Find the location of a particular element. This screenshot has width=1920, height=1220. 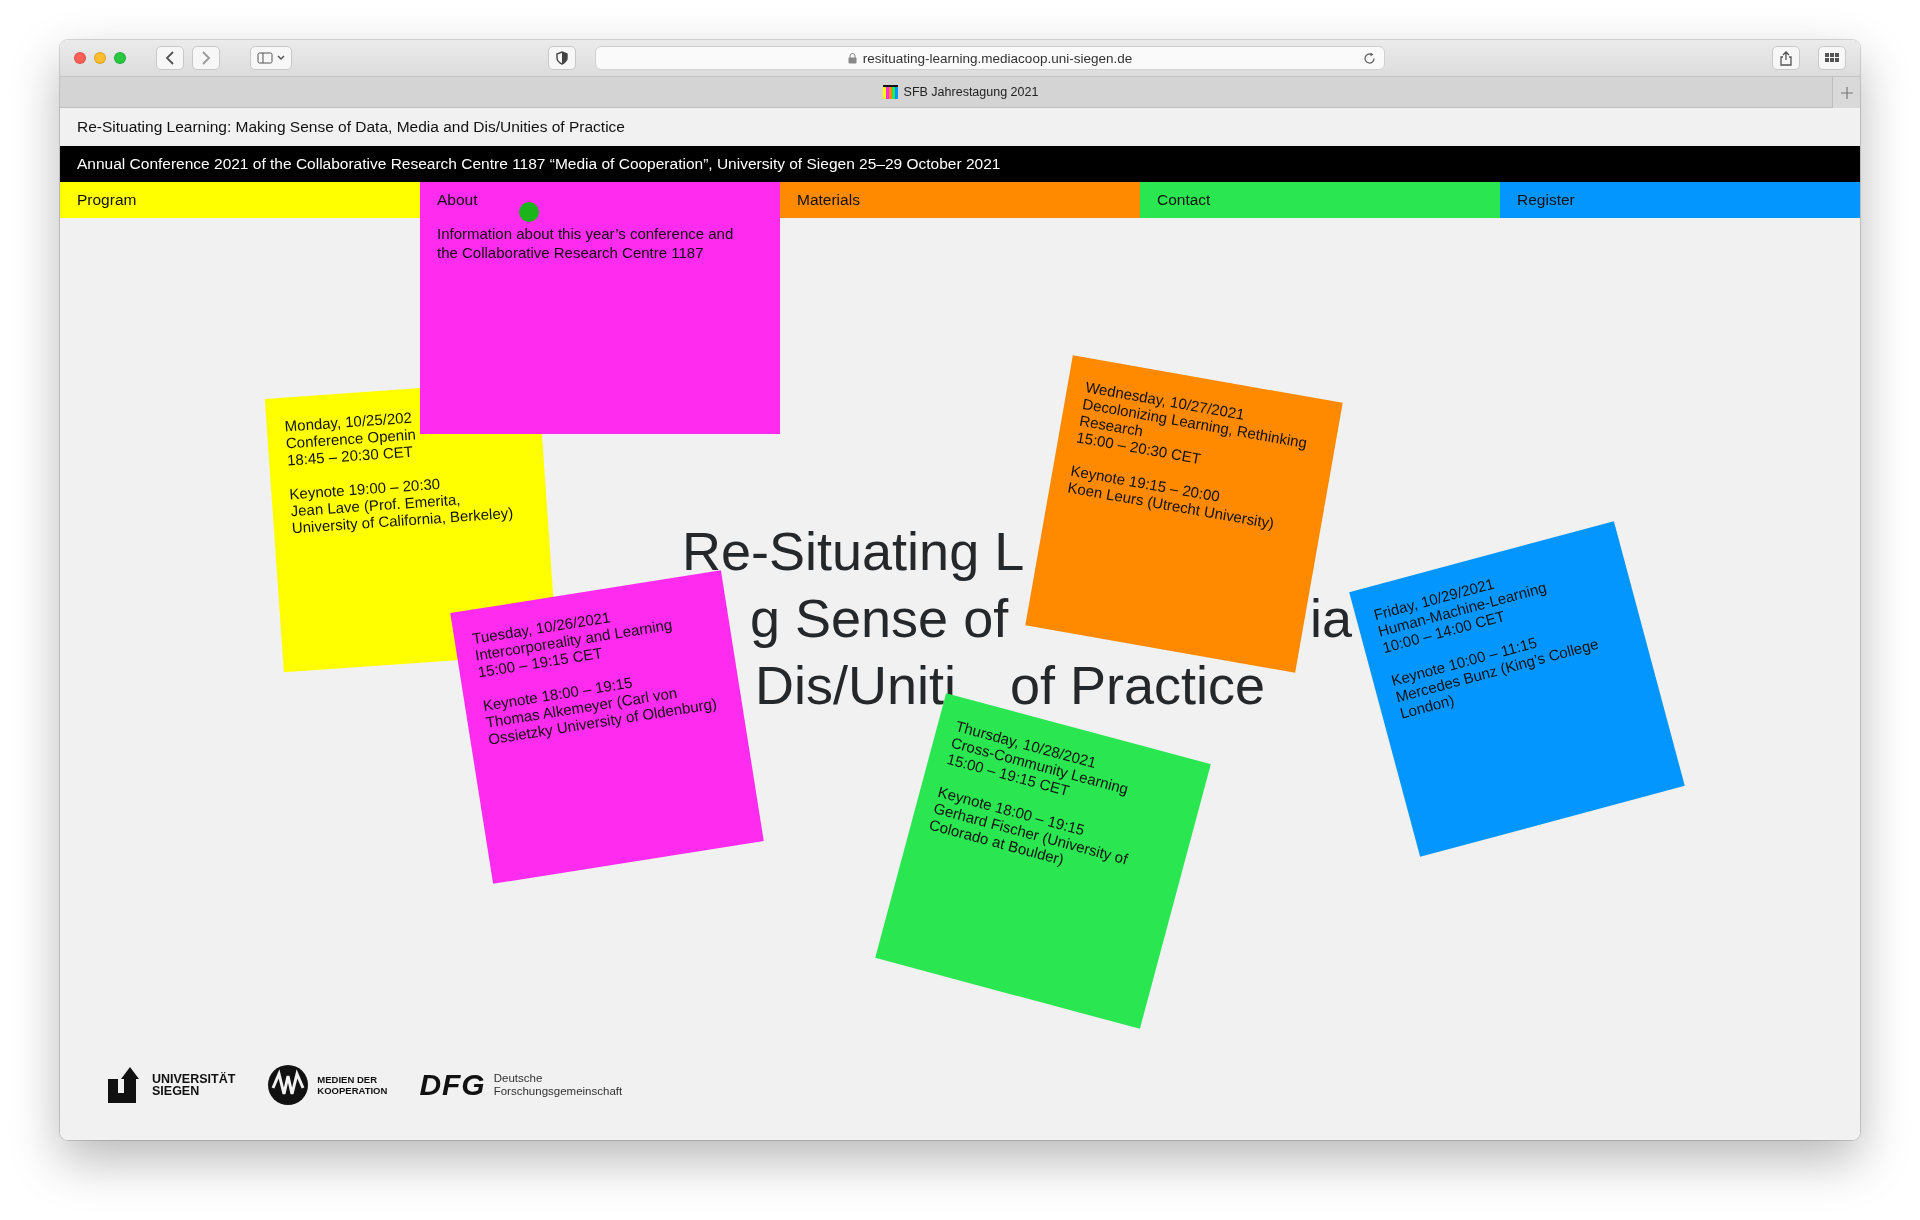

sidebar-icon is located at coordinates (265, 58).